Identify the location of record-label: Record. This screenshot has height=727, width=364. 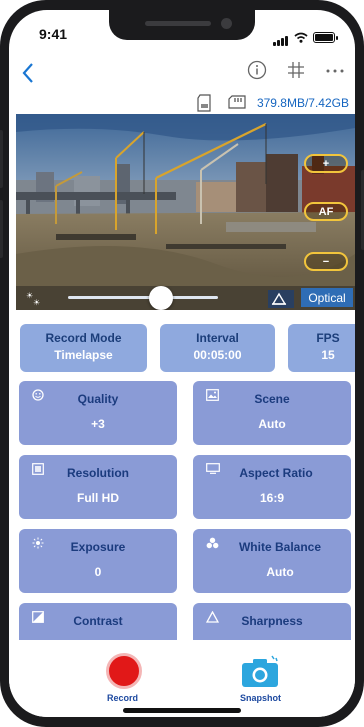
(123, 698).